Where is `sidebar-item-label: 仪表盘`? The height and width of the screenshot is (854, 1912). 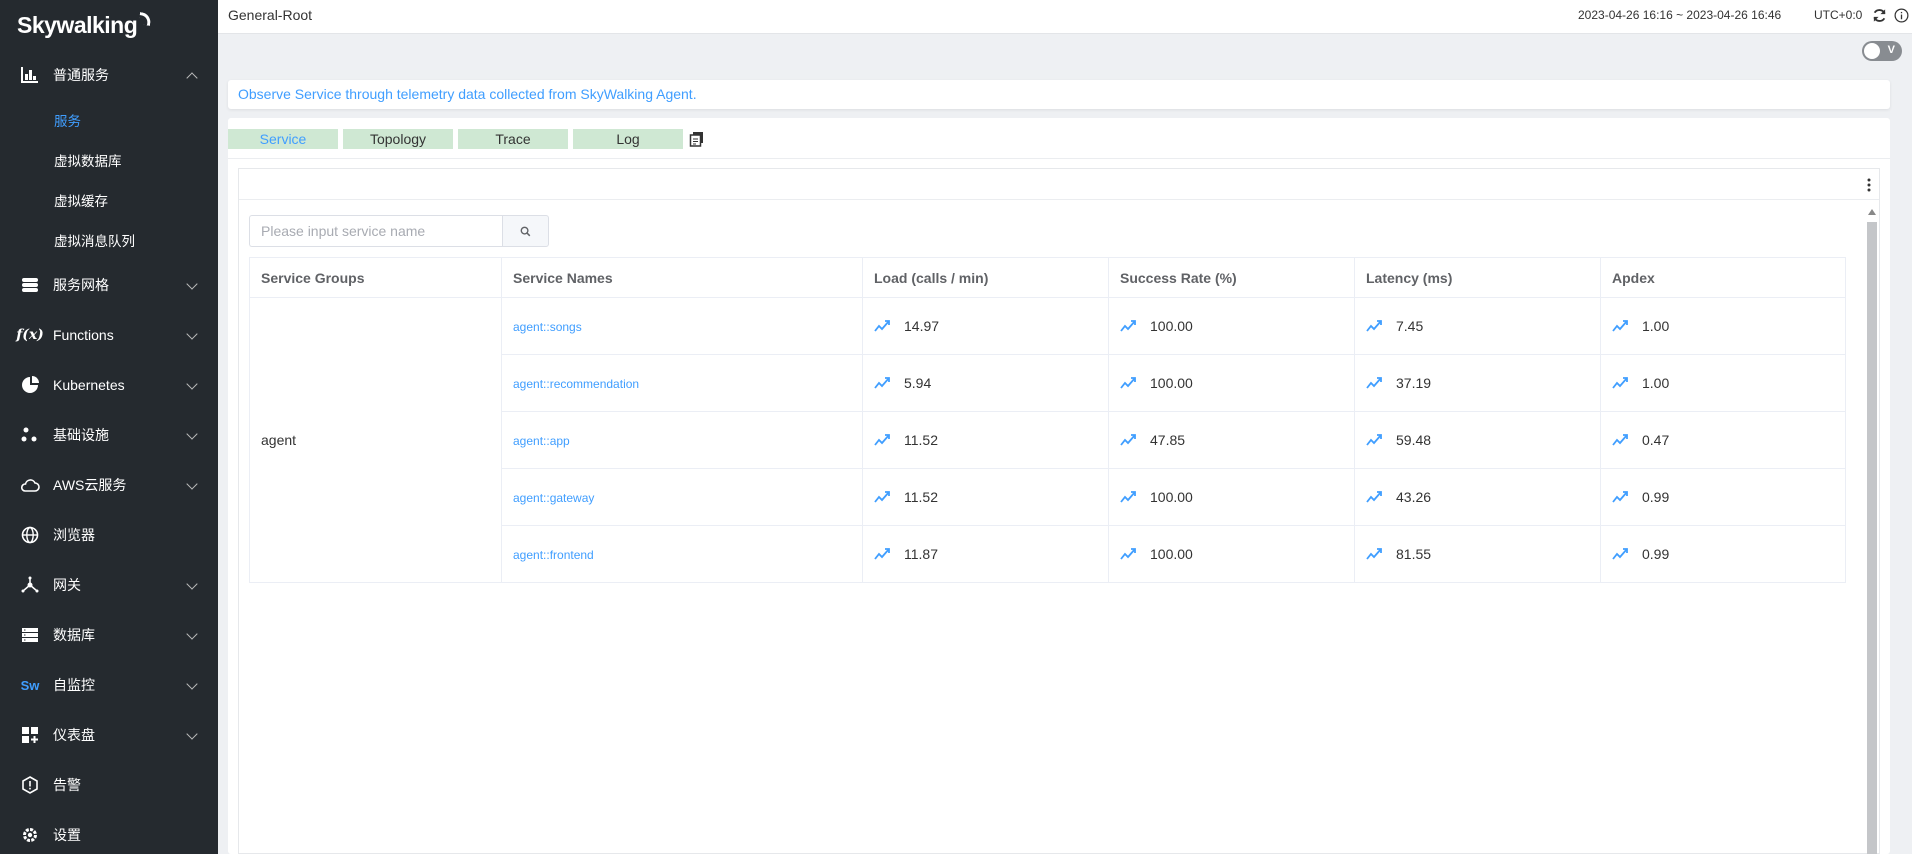
sidebar-item-label: 仪表盘 is located at coordinates (74, 735).